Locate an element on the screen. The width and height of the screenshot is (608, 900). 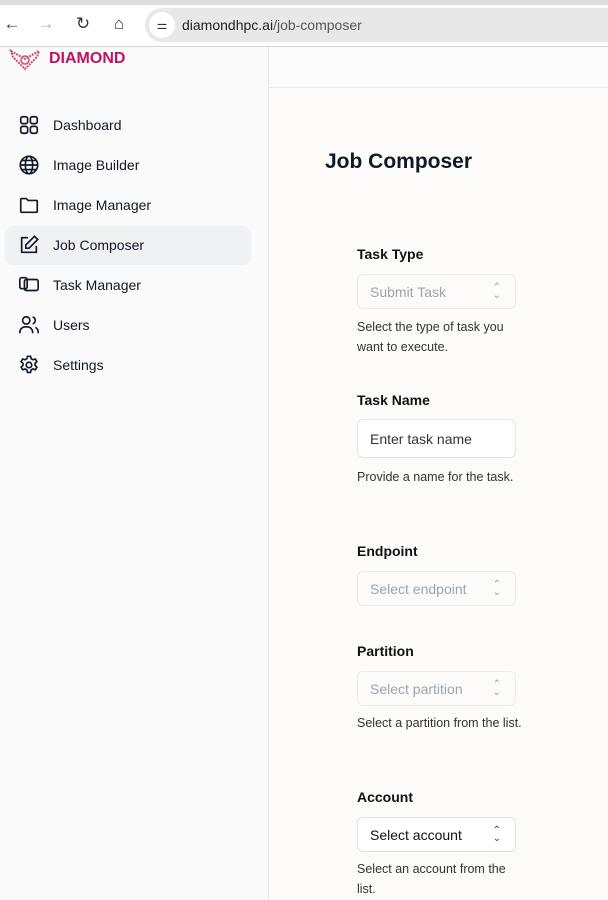
folder-icon is located at coordinates (29, 205).